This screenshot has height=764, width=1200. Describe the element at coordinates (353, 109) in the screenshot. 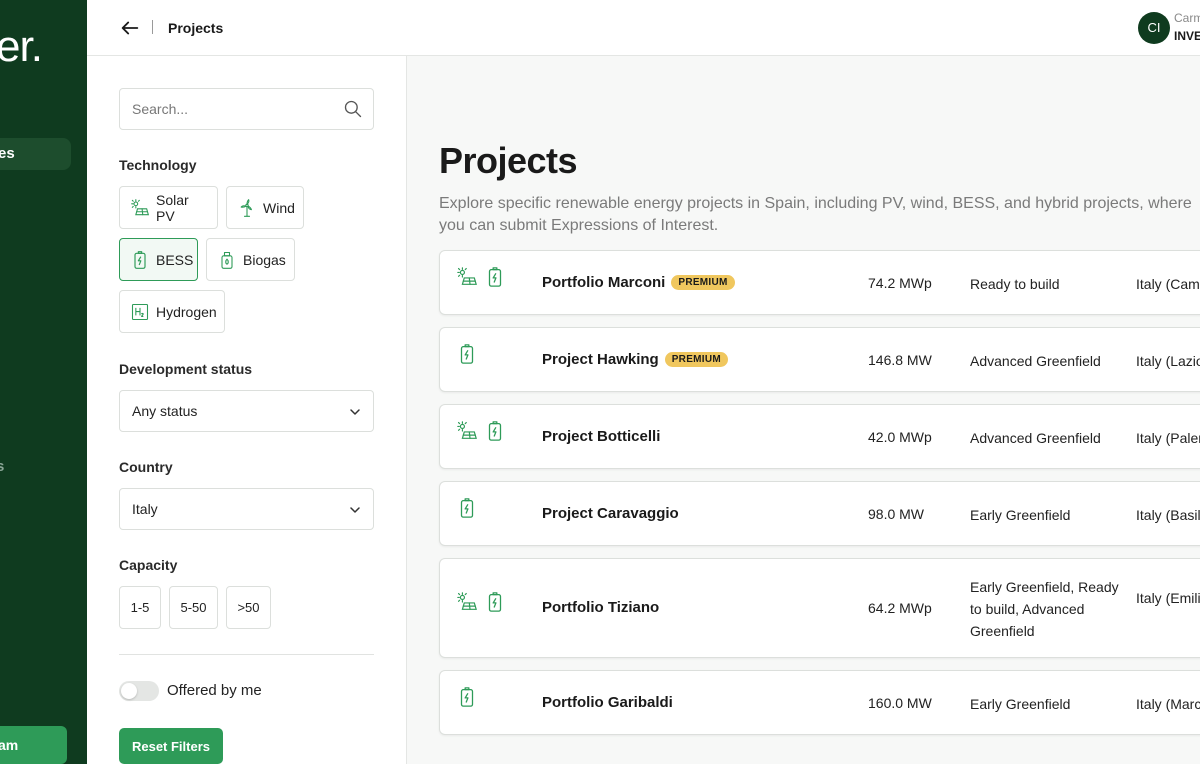

I see `search-icon` at that location.